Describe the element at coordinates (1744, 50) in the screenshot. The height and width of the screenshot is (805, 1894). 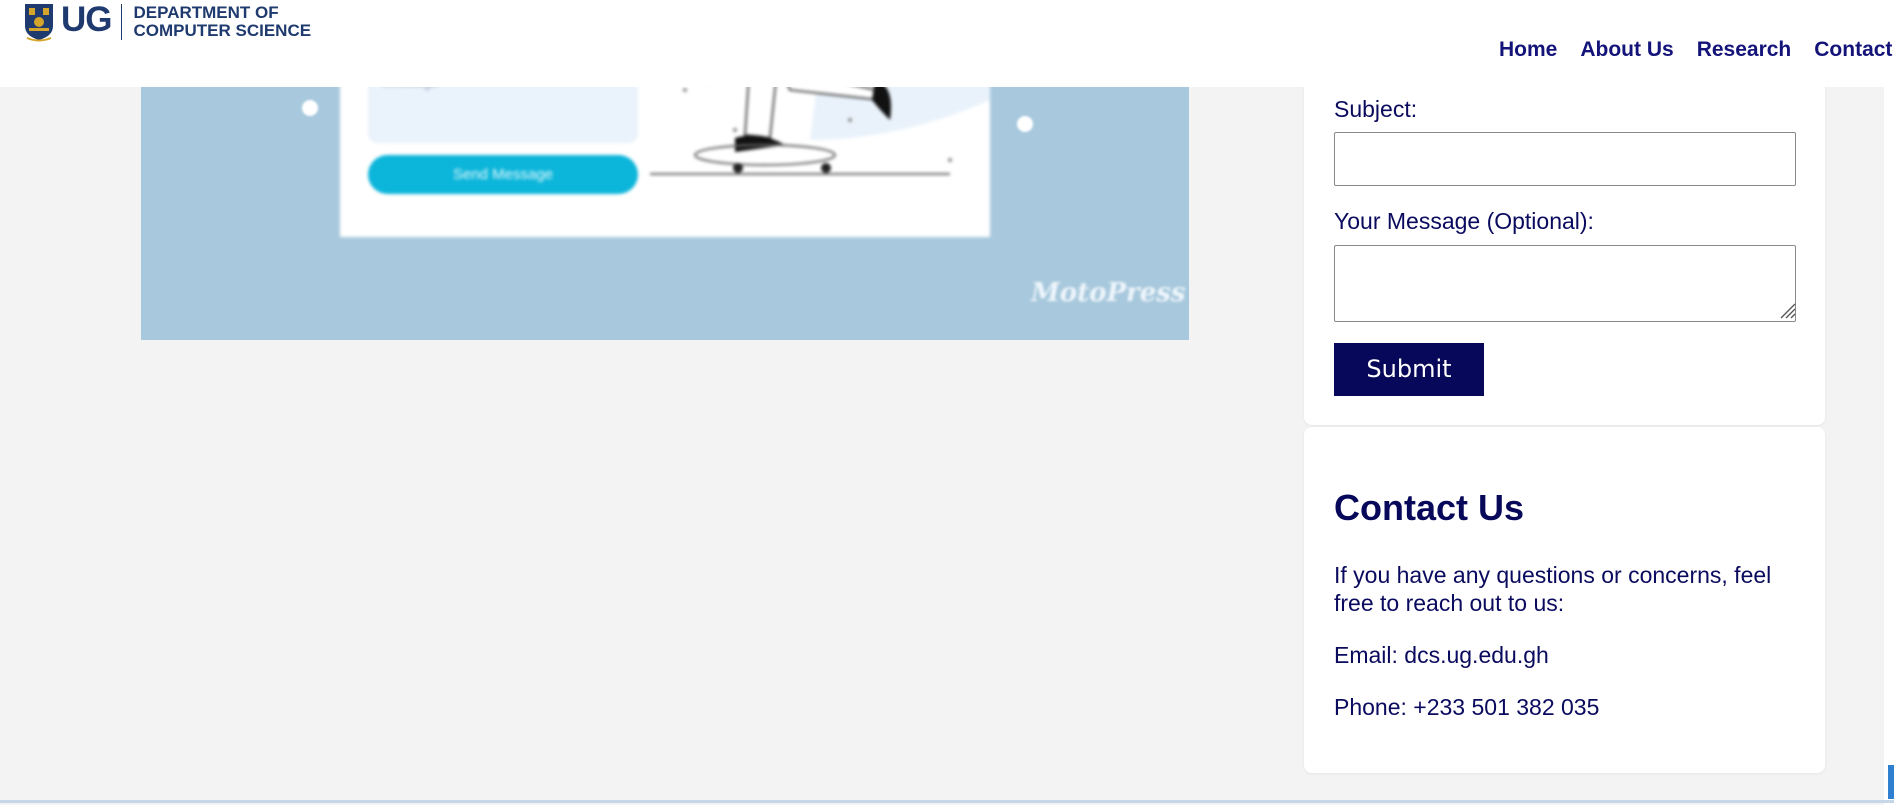
I see `nav-link-research: Research` at that location.